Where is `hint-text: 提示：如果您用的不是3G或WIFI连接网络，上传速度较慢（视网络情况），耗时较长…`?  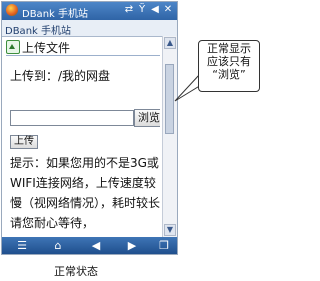 hint-text: 提示：如果您用的不是3G或WIFI连接网络，上传速度较慢（视网络情况），耗时较长… is located at coordinates (85, 193).